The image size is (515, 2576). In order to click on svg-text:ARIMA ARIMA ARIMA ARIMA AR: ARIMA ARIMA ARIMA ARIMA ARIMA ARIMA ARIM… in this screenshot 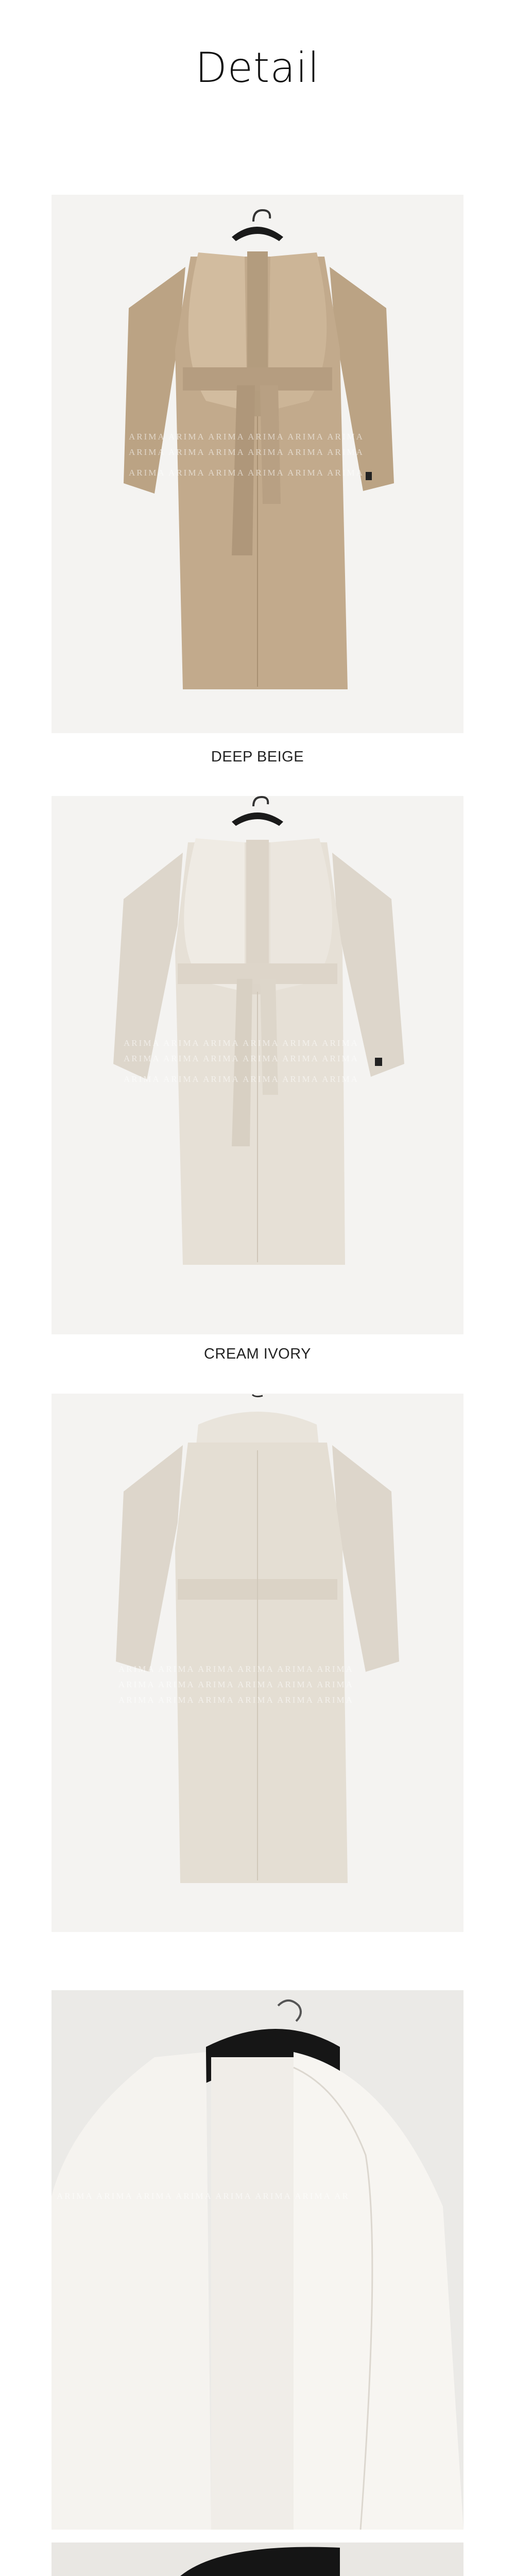, I will do `click(203, 2196)`.